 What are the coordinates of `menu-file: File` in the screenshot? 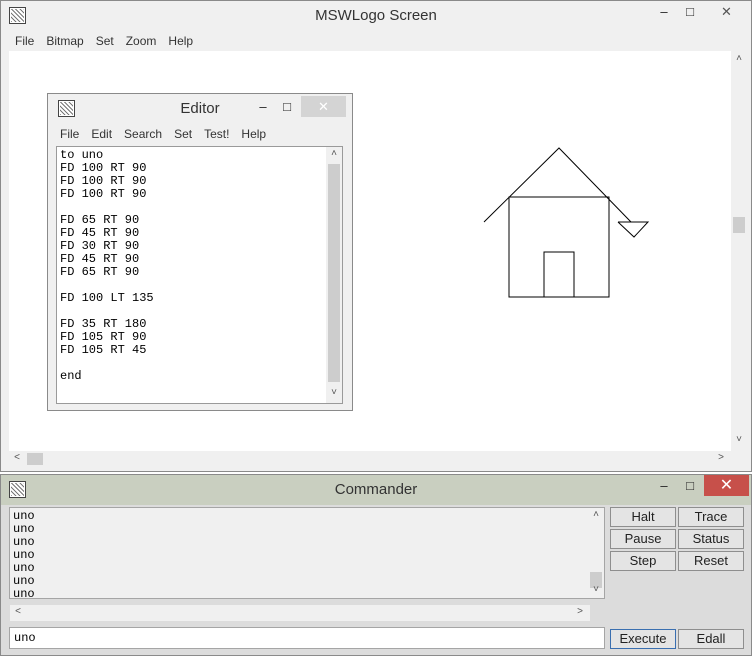 It's located at (24, 41).